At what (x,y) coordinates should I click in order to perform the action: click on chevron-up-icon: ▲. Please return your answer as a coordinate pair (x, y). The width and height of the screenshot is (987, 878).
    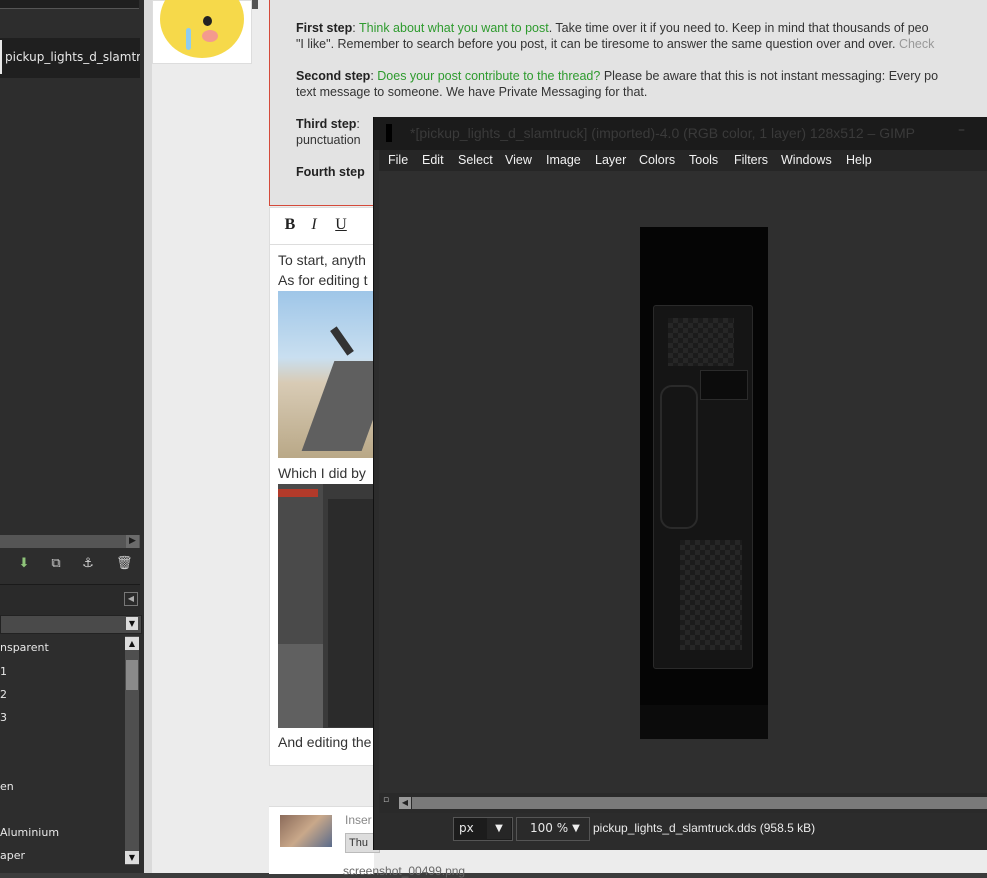
    Looking at the image, I should click on (132, 643).